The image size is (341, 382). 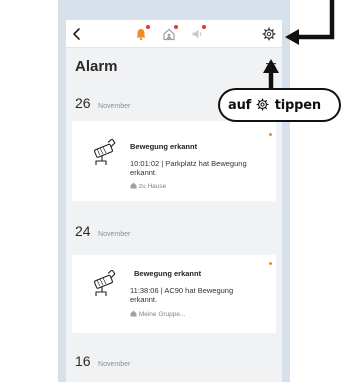 I want to click on date-day: 24, so click(x=83, y=231).